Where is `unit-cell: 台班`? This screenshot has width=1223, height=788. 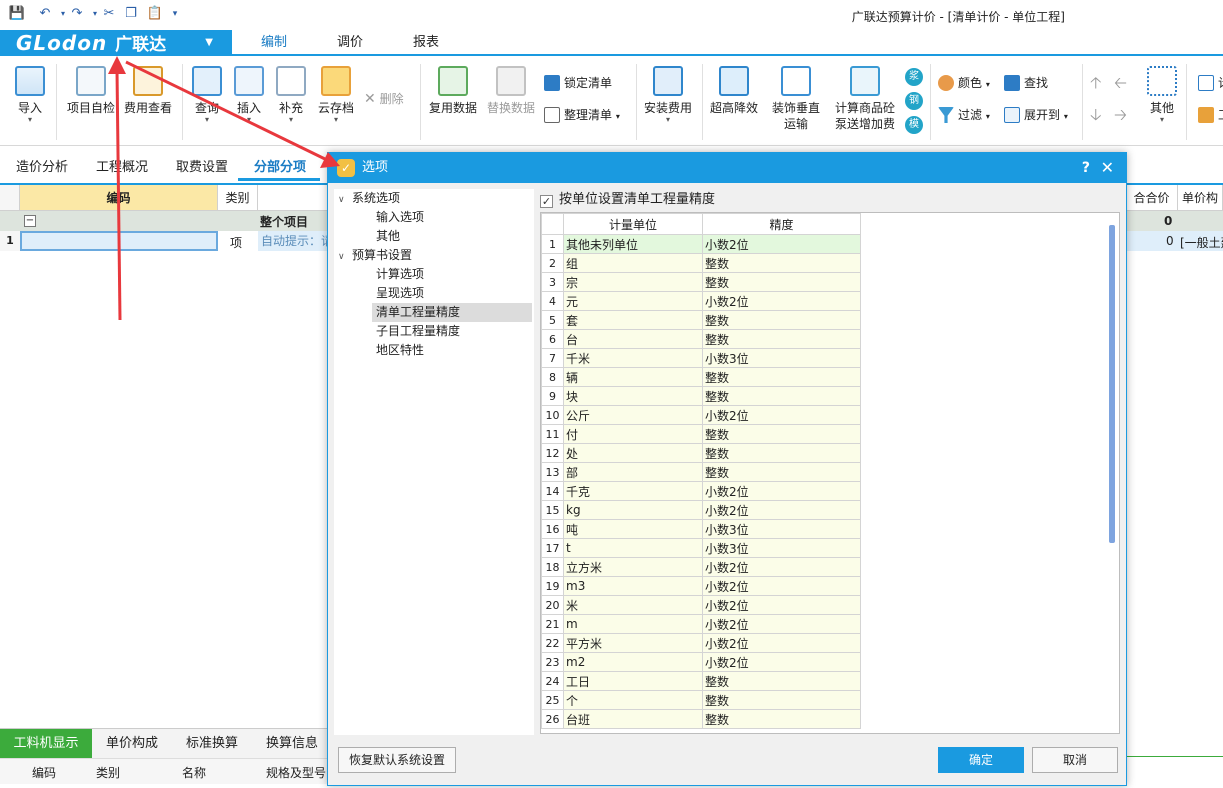 unit-cell: 台班 is located at coordinates (633, 719).